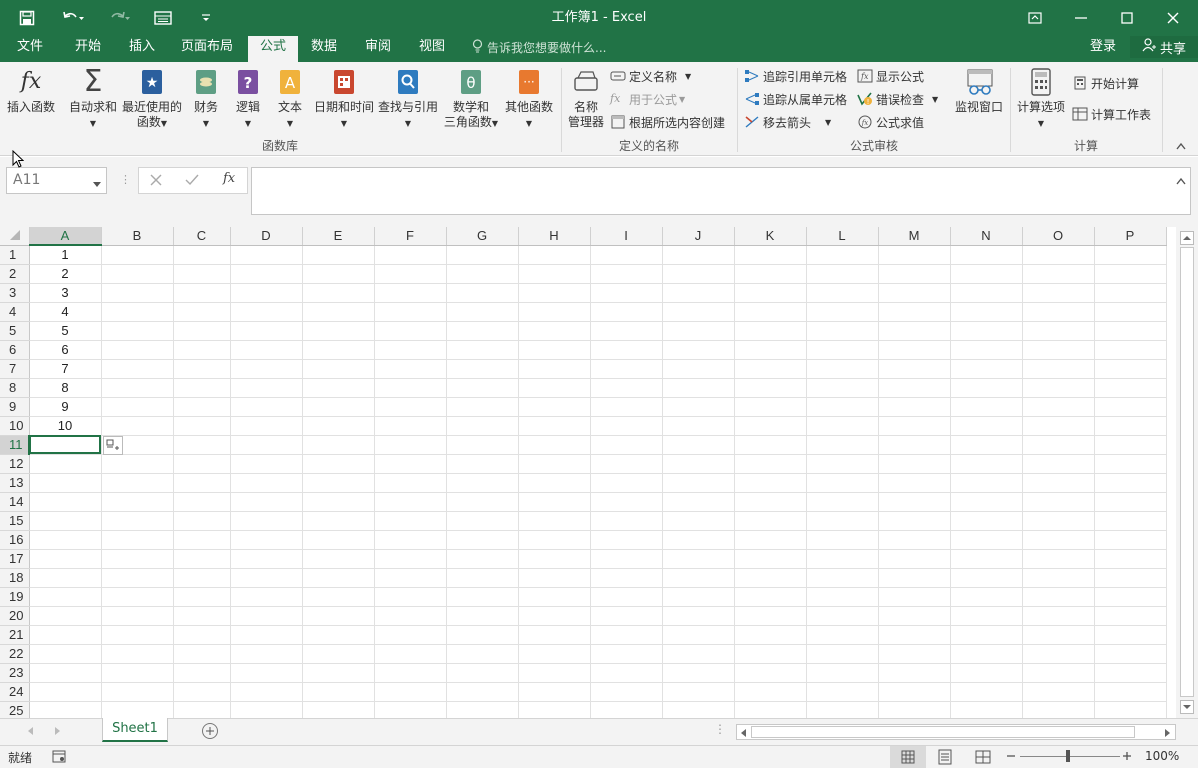  What do you see at coordinates (1181, 146) in the screenshot?
I see `collapse-ribbon-icon` at bounding box center [1181, 146].